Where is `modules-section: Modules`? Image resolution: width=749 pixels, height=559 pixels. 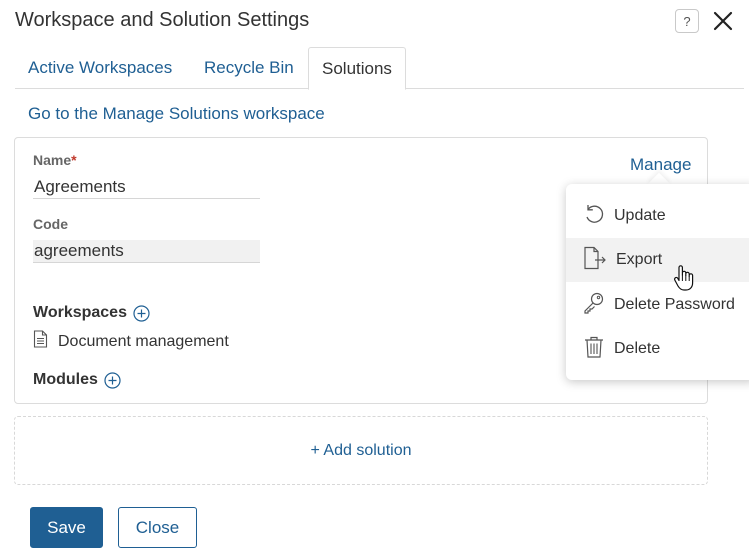
modules-section: Modules is located at coordinates (77, 380).